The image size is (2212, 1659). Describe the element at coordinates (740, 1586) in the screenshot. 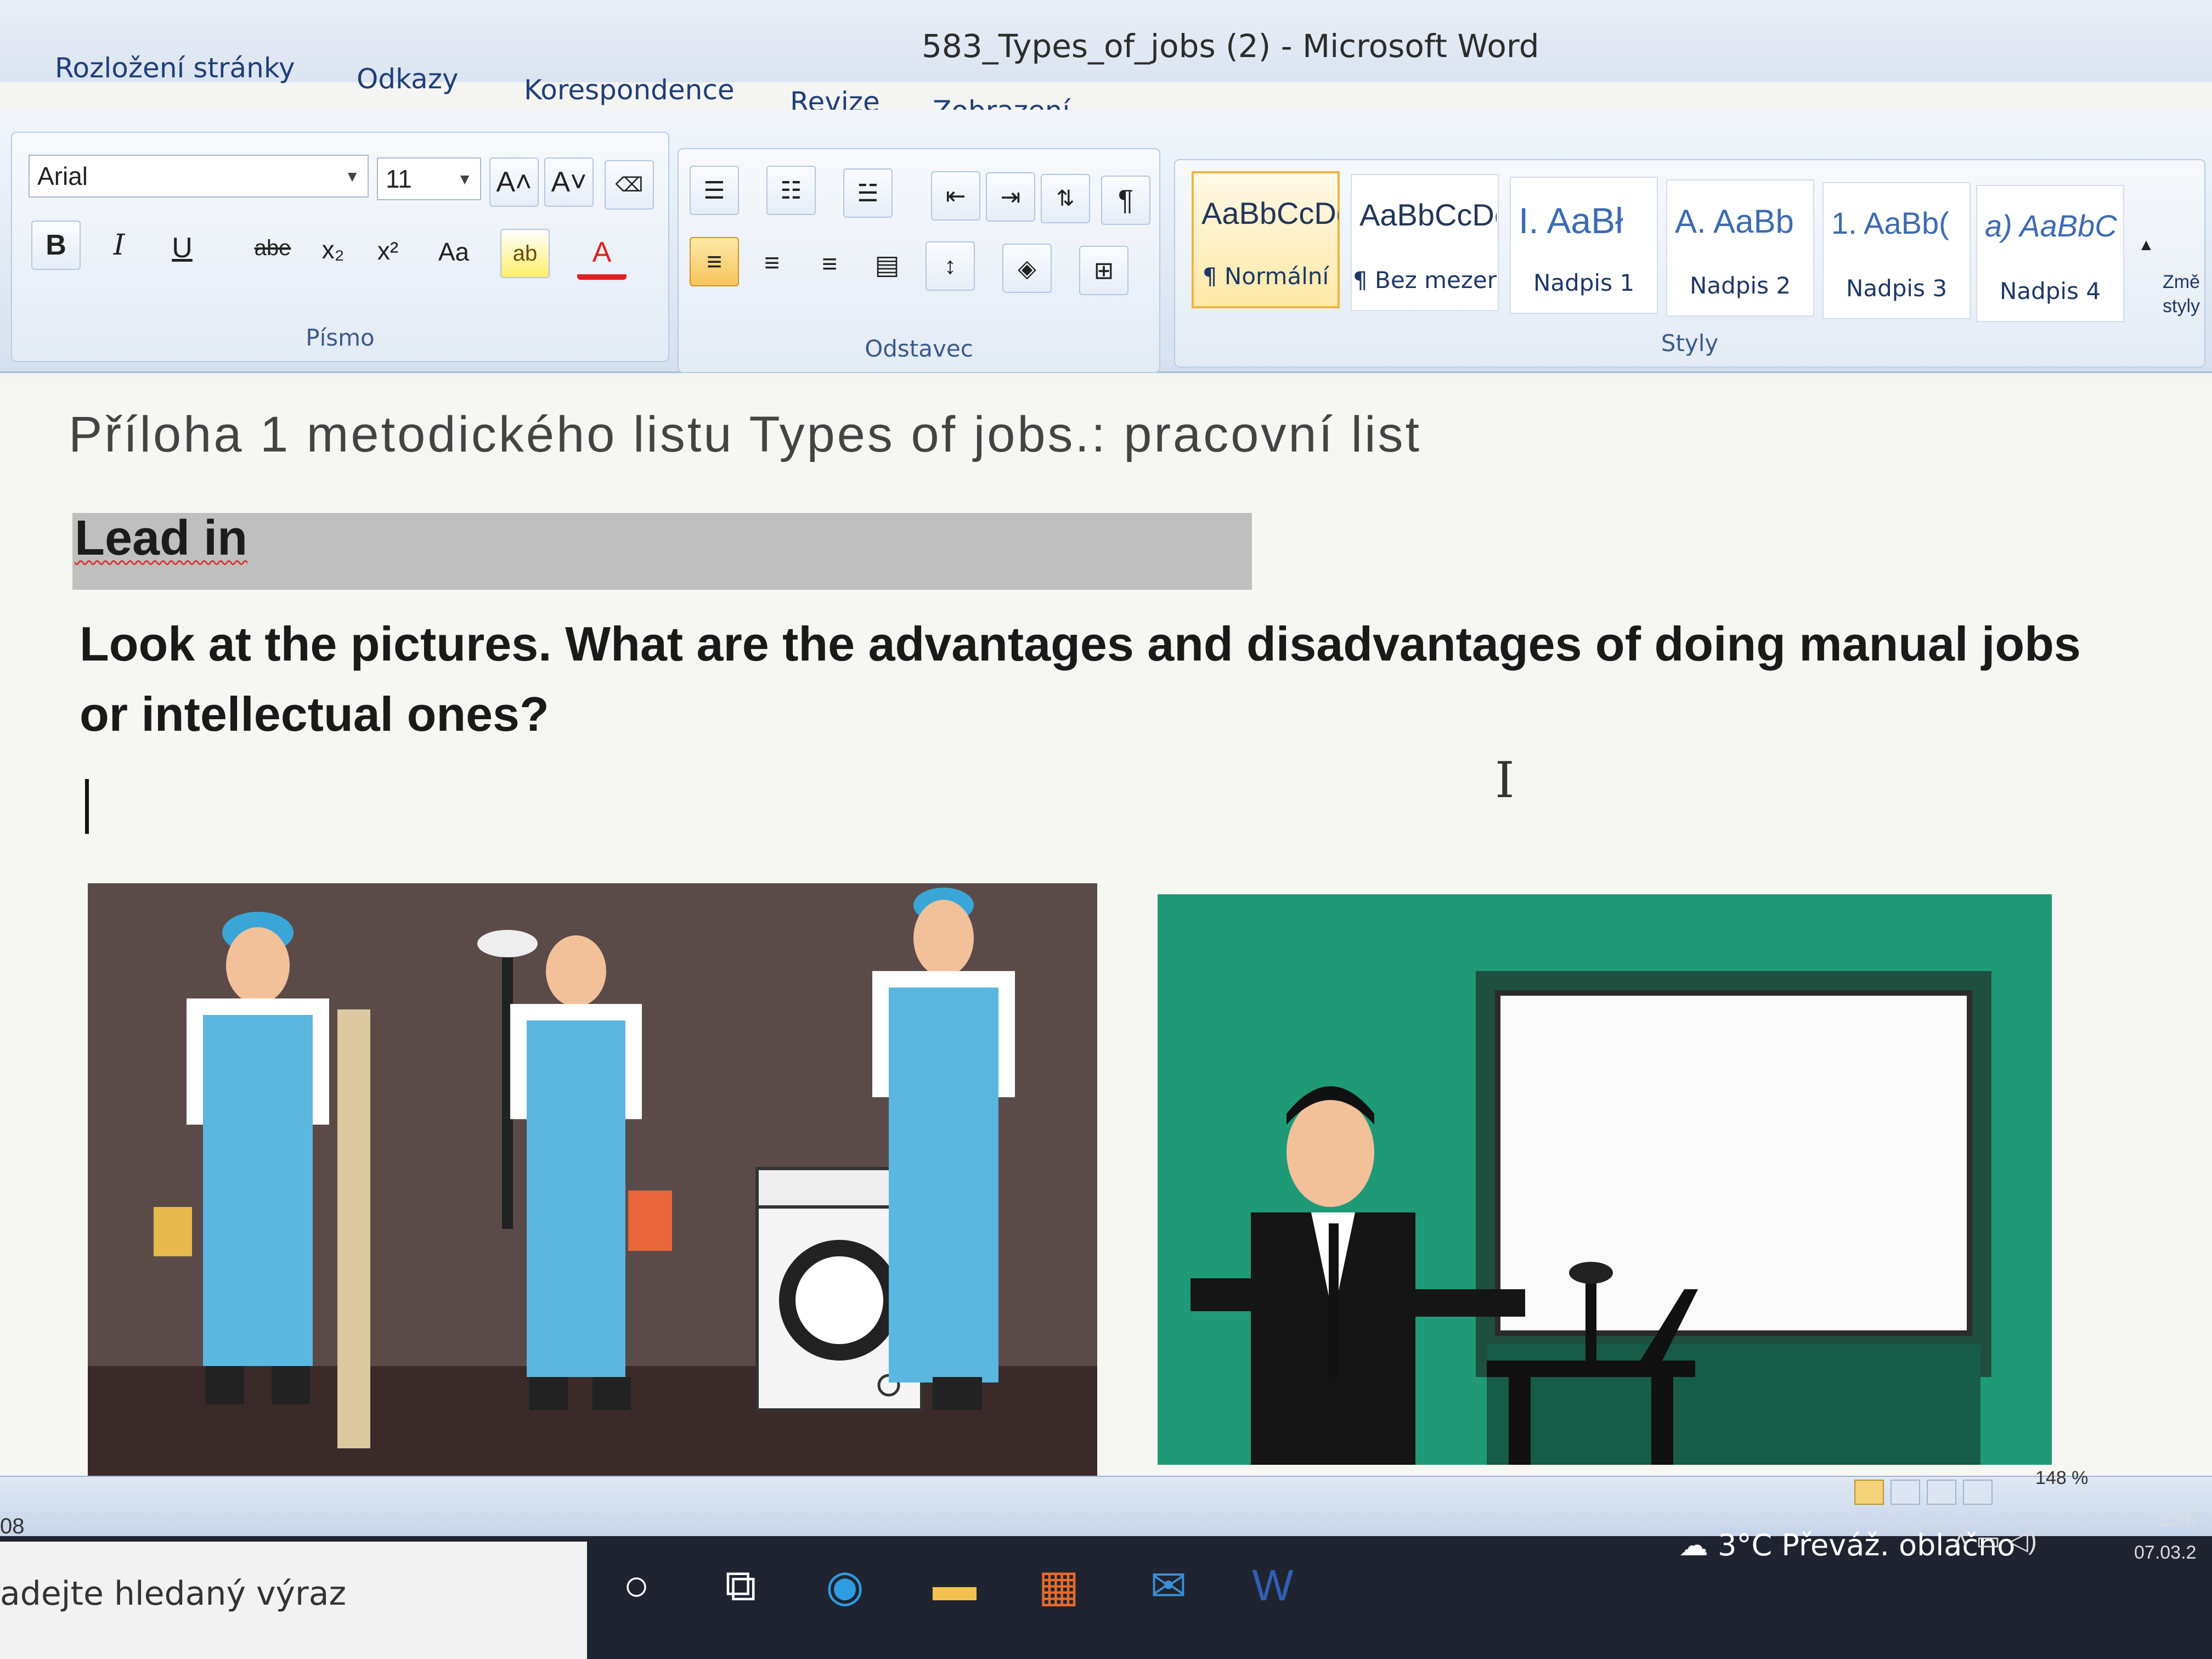

I see `task-view-icon: ⧉` at that location.